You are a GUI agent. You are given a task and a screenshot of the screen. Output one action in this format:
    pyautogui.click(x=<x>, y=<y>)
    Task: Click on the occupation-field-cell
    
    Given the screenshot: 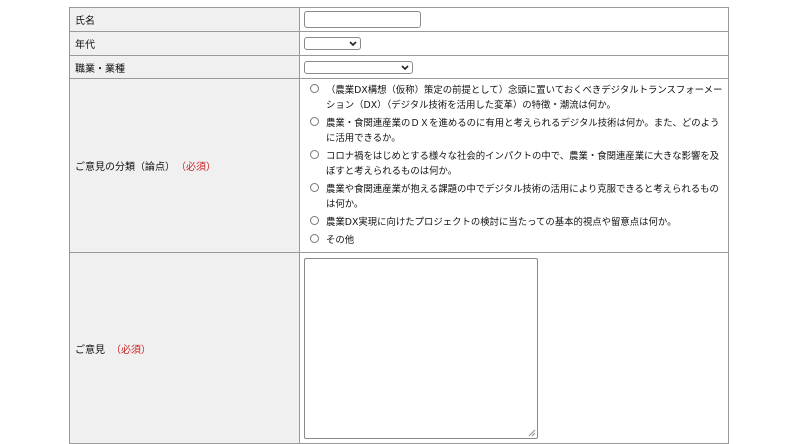 What is the action you would take?
    pyautogui.click(x=514, y=67)
    